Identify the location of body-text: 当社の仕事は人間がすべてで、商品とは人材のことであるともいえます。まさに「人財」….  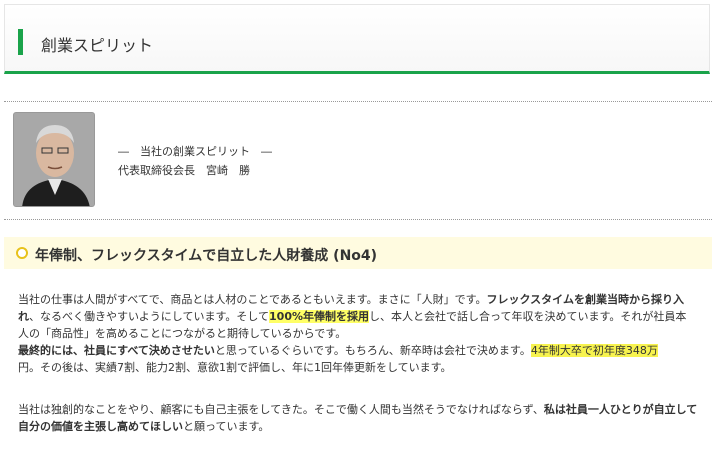
(252, 299).